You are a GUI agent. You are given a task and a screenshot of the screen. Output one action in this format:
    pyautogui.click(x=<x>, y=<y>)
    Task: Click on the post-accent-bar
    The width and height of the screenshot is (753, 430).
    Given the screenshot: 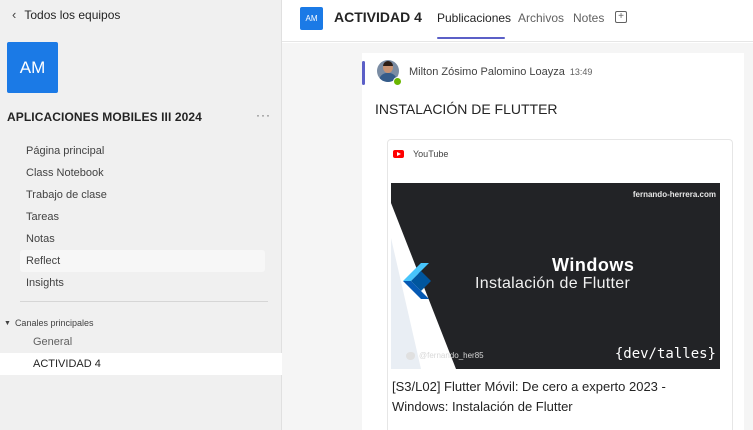 What is the action you would take?
    pyautogui.click(x=363, y=73)
    